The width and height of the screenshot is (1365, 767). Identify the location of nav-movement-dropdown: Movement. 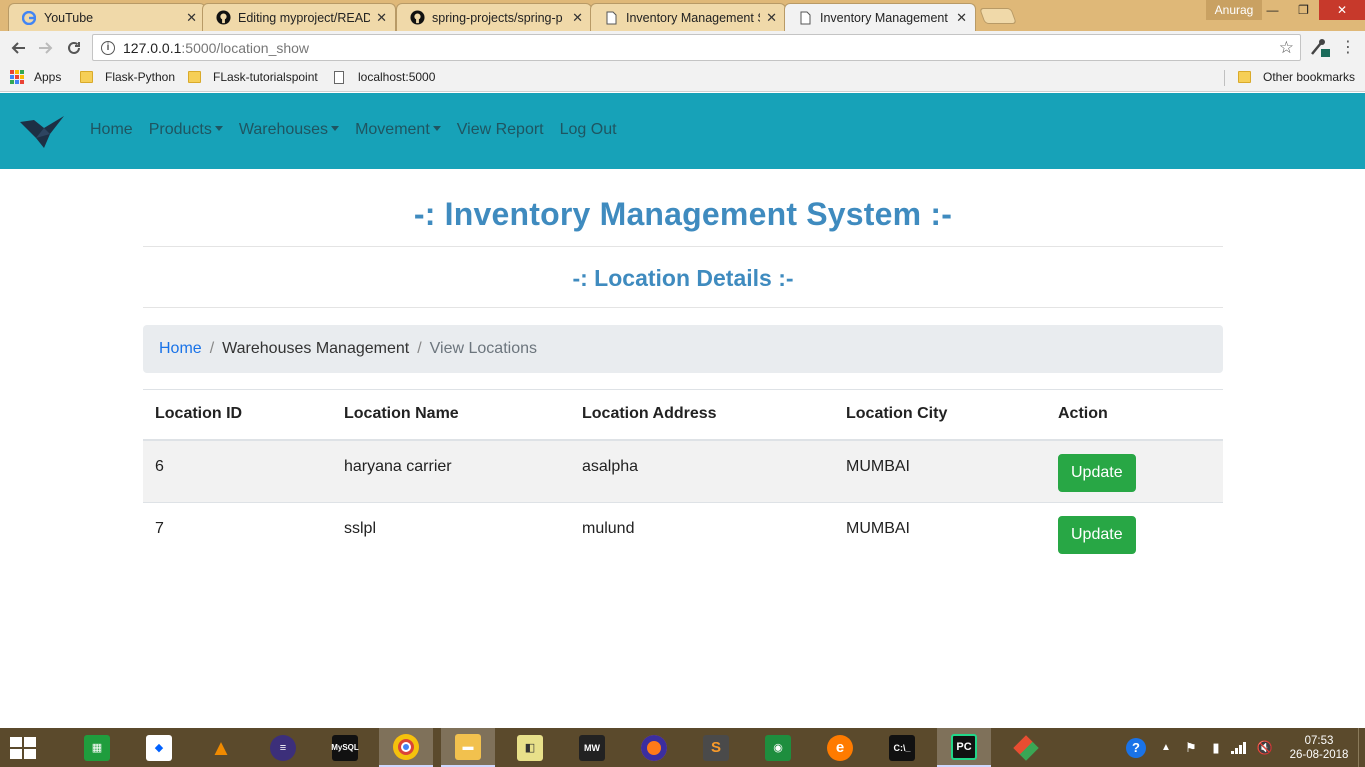
(398, 130).